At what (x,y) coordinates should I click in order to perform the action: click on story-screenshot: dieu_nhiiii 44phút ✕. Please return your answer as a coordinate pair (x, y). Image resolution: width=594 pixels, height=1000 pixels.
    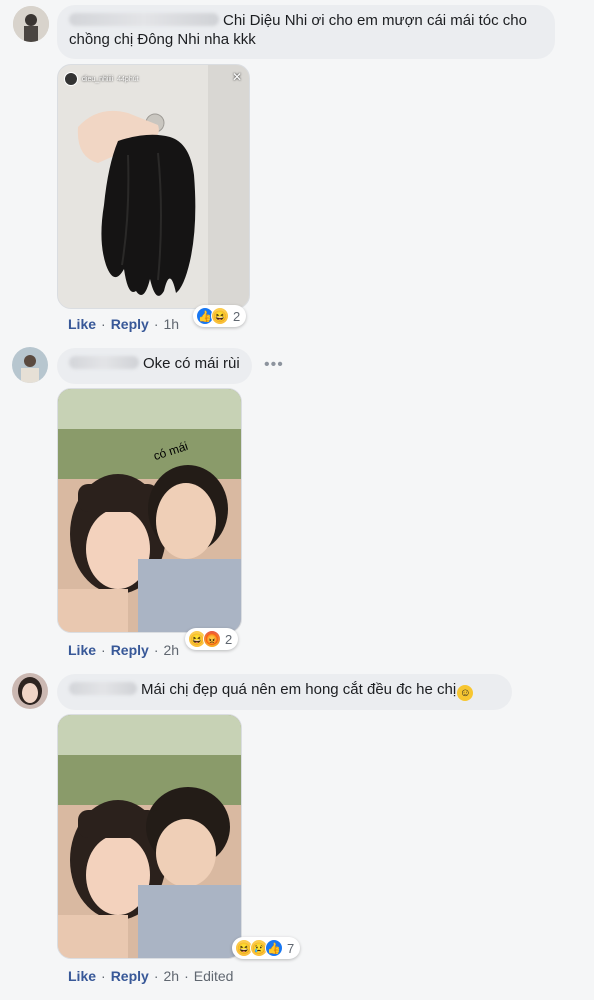
    Looking at the image, I should click on (153, 186).